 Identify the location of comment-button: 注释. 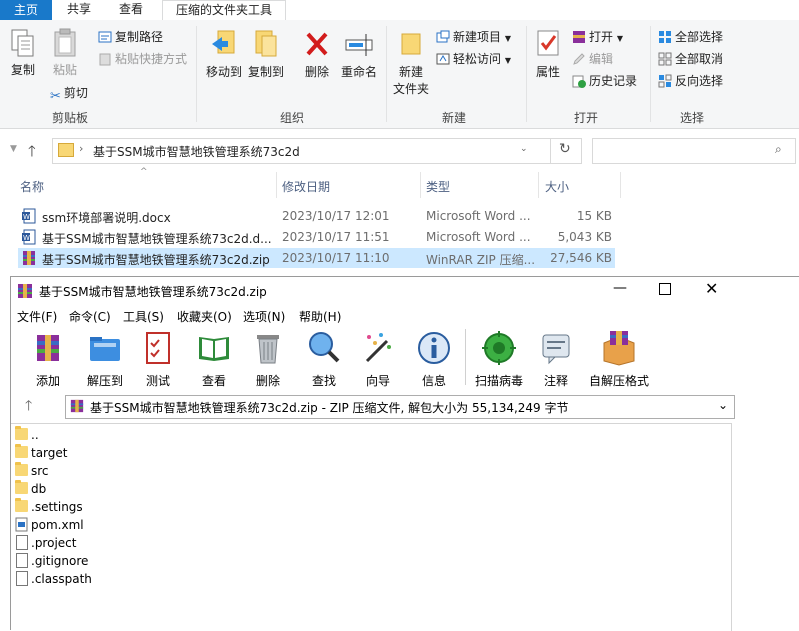
(556, 359).